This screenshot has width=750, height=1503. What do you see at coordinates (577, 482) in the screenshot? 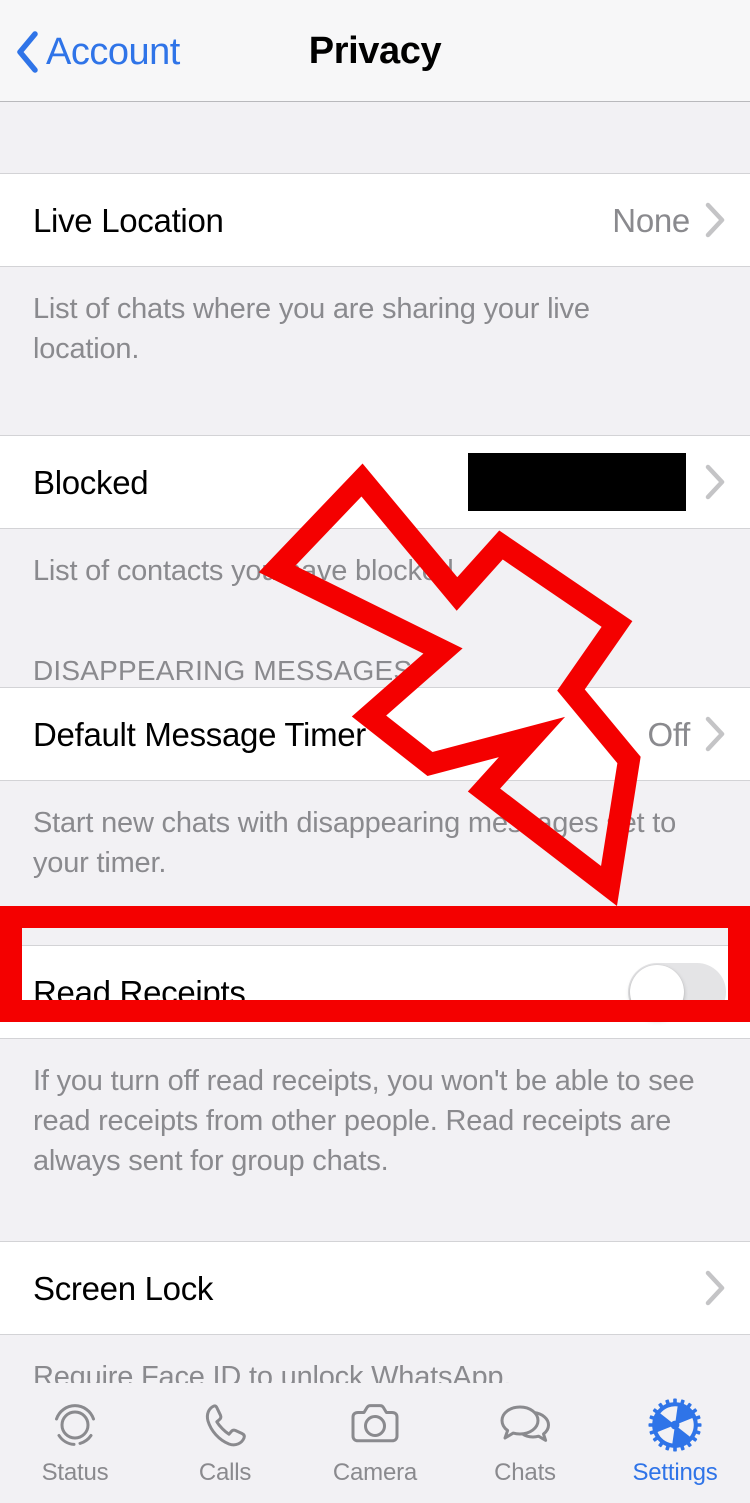
I see `redaction-block` at bounding box center [577, 482].